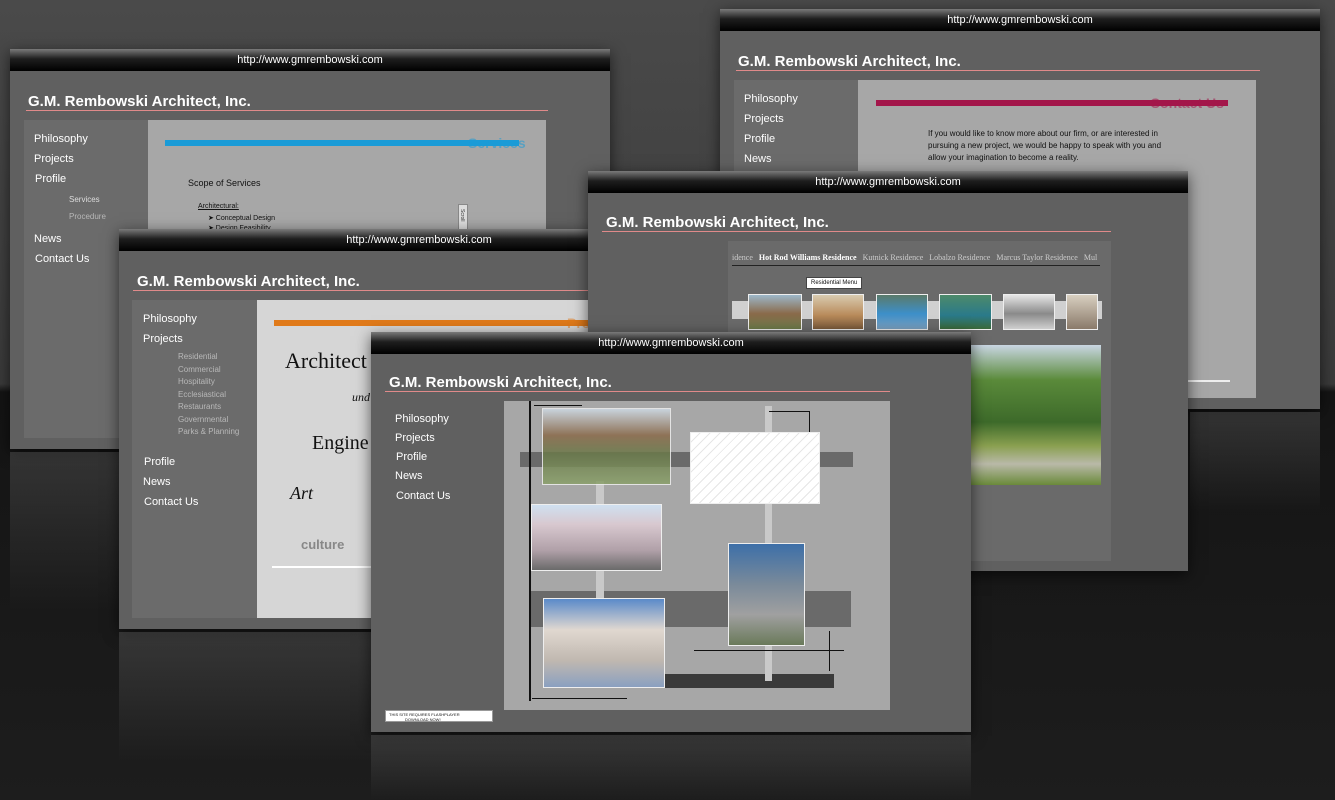 The image size is (1335, 800). What do you see at coordinates (208, 431) in the screenshot?
I see `nav-sub-parks: Parks & Planning` at bounding box center [208, 431].